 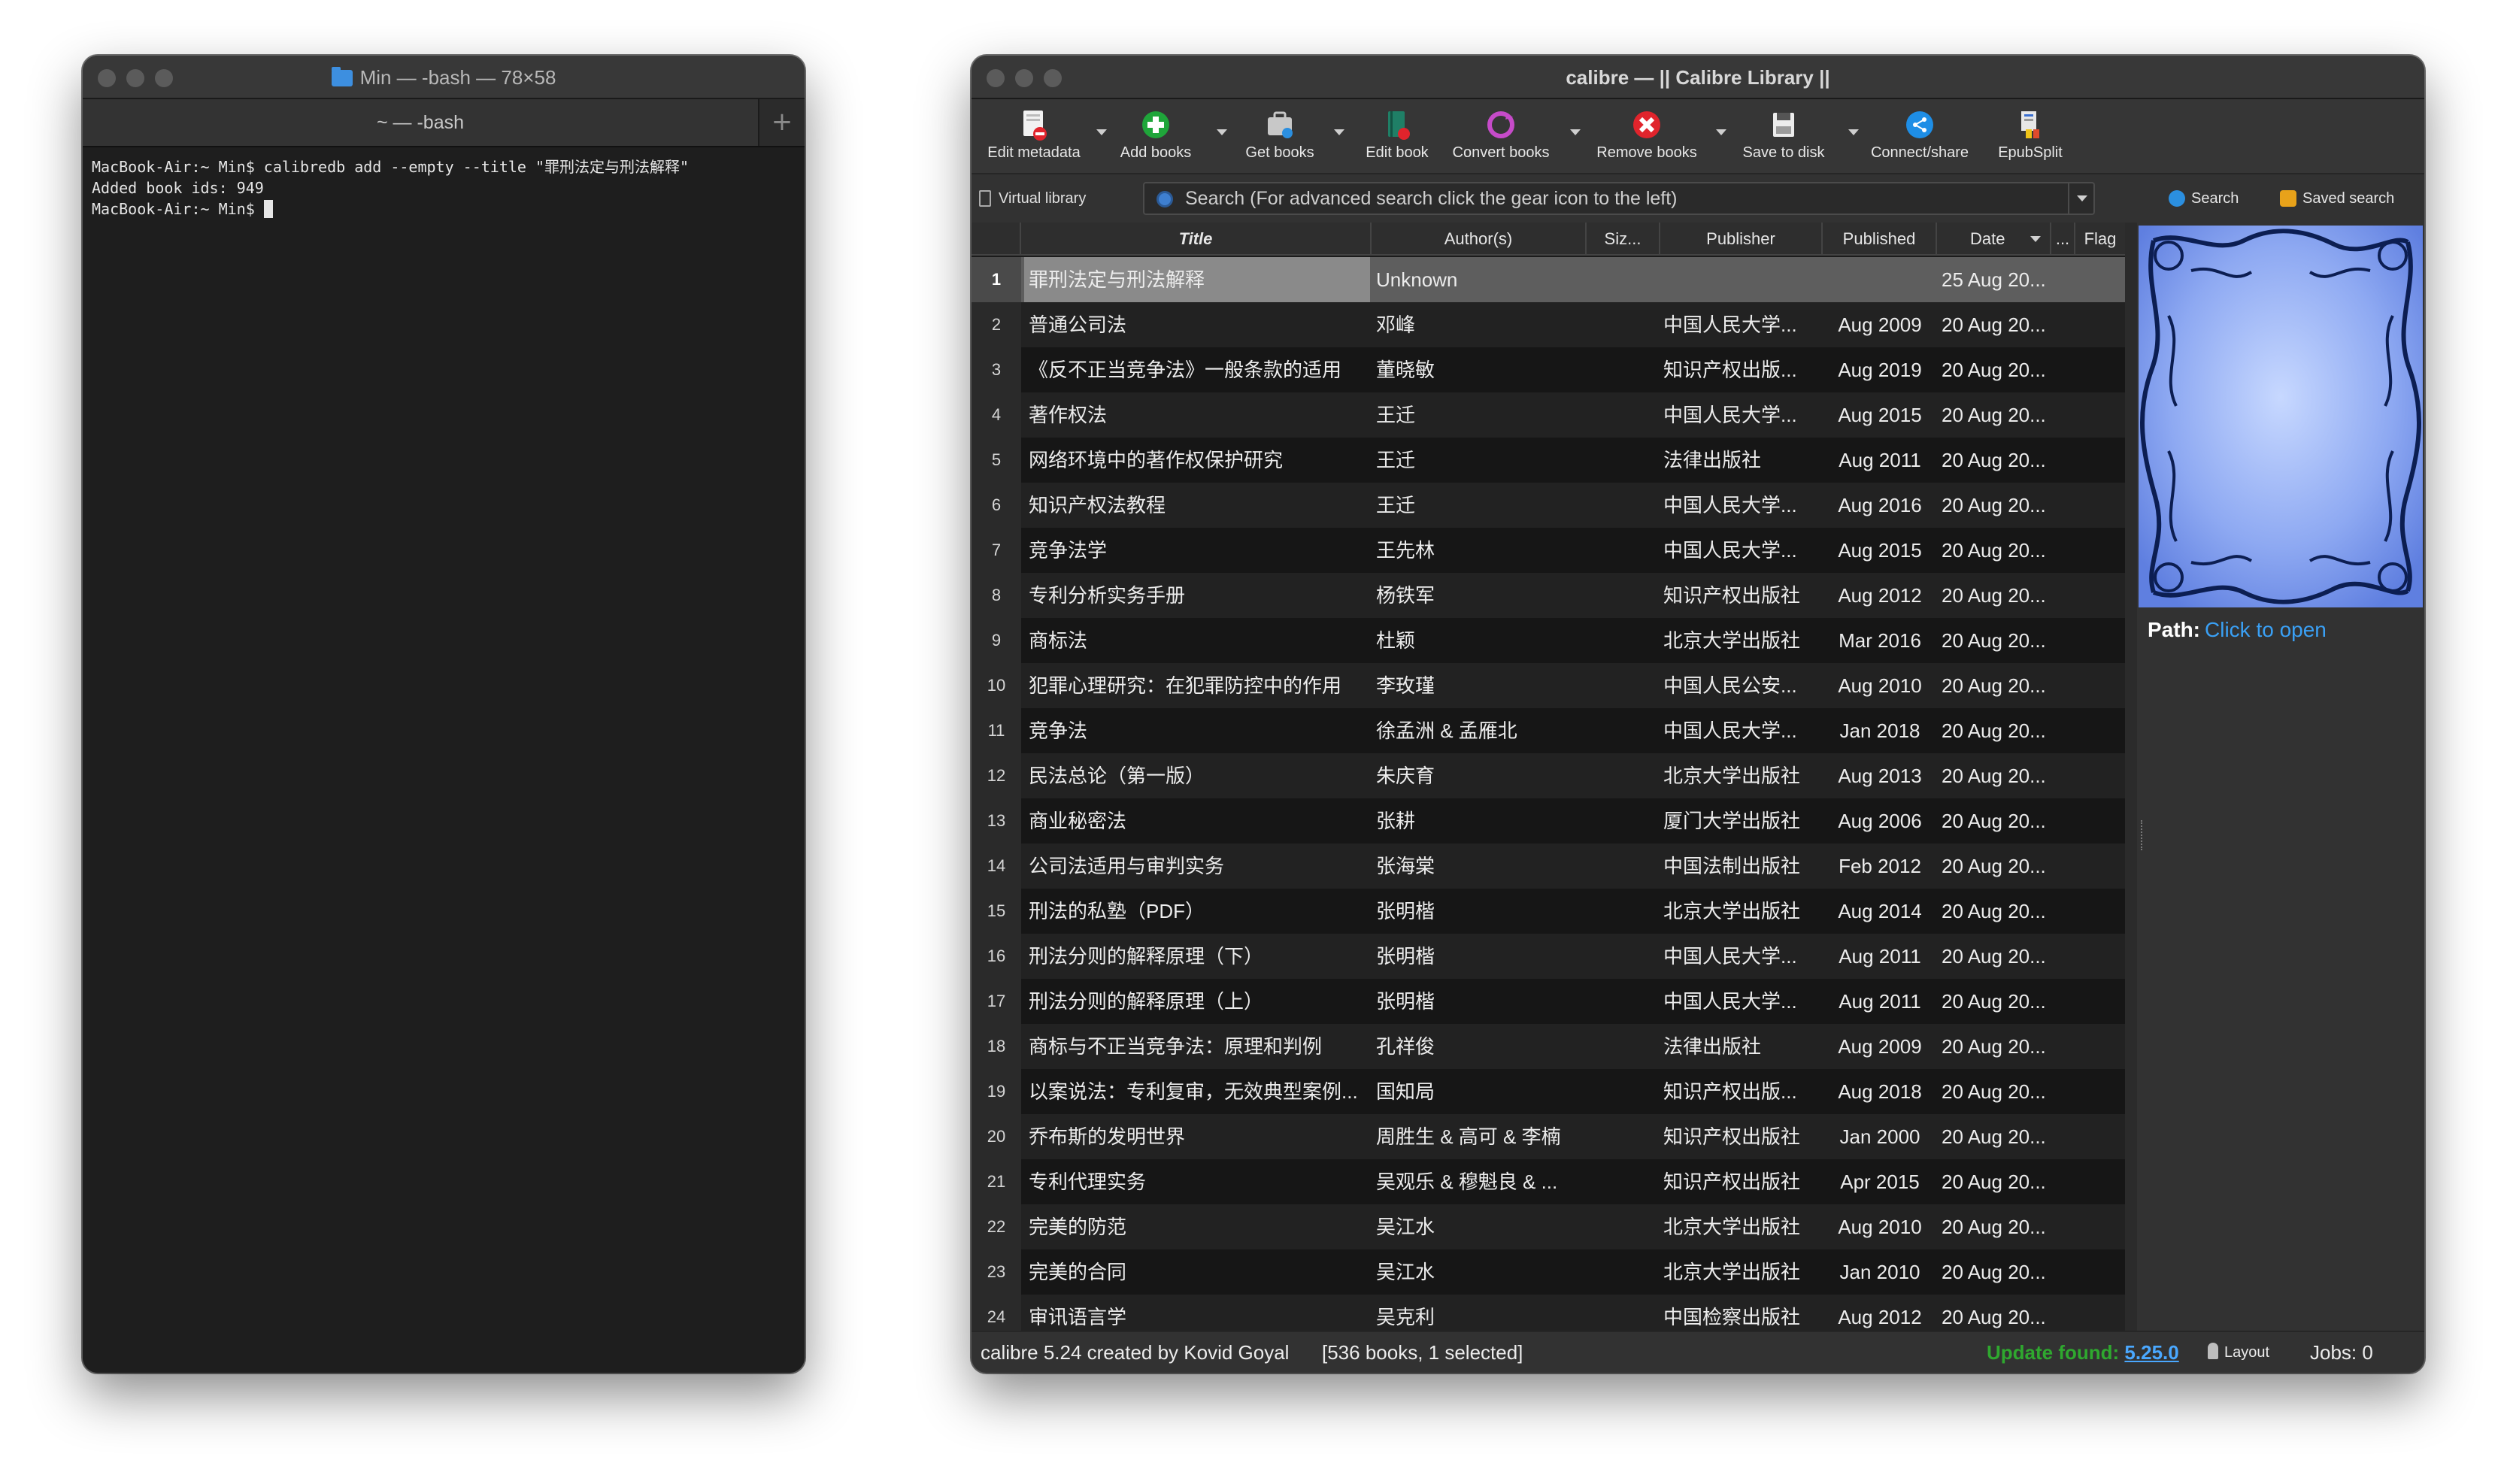 I want to click on author-cell: 张海棠, so click(x=1405, y=866).